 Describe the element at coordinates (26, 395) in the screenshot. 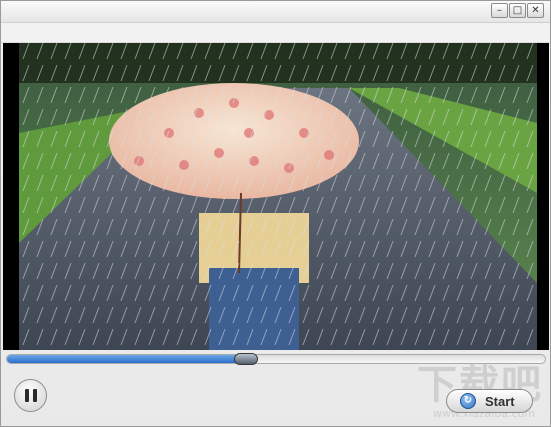

I see `pause-icon` at that location.